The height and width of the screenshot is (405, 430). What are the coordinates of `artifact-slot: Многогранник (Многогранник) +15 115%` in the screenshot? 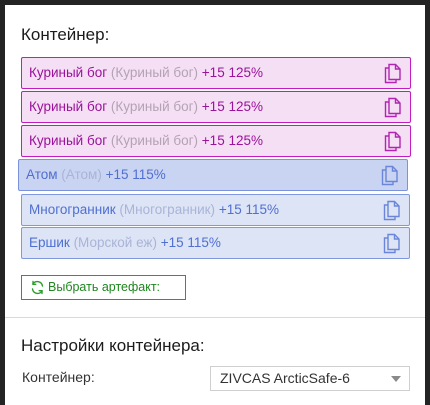 It's located at (215, 210).